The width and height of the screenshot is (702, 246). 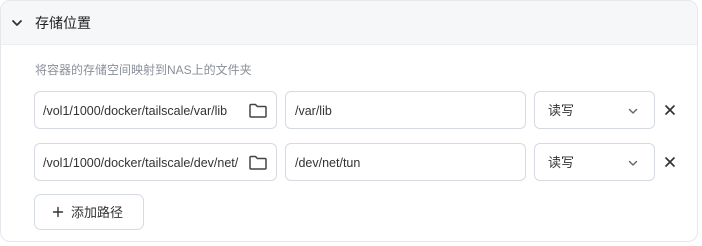 What do you see at coordinates (97, 212) in the screenshot?
I see `add-path-label: 添加路径` at bounding box center [97, 212].